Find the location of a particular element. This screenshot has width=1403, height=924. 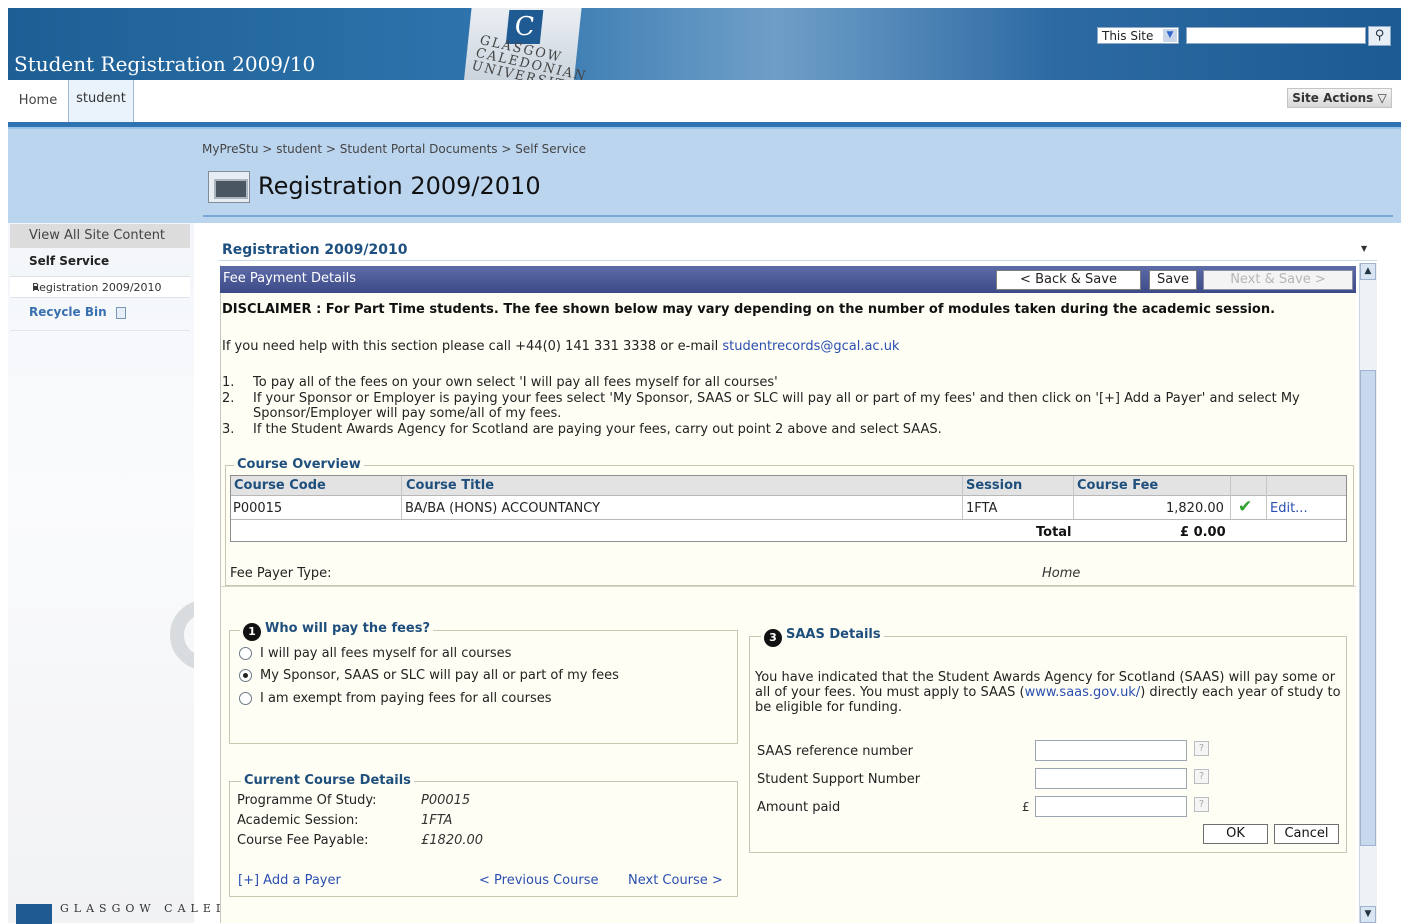

next-course-link: Next Course > is located at coordinates (675, 880).